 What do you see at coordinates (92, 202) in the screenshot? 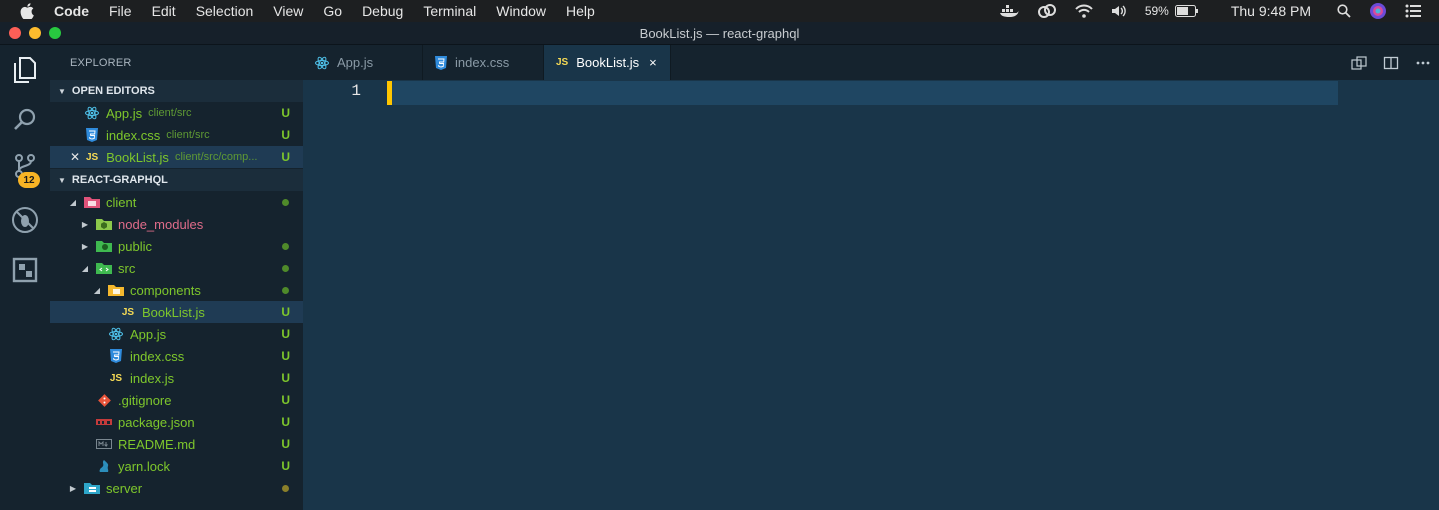
I see `folder-client-icon` at bounding box center [92, 202].